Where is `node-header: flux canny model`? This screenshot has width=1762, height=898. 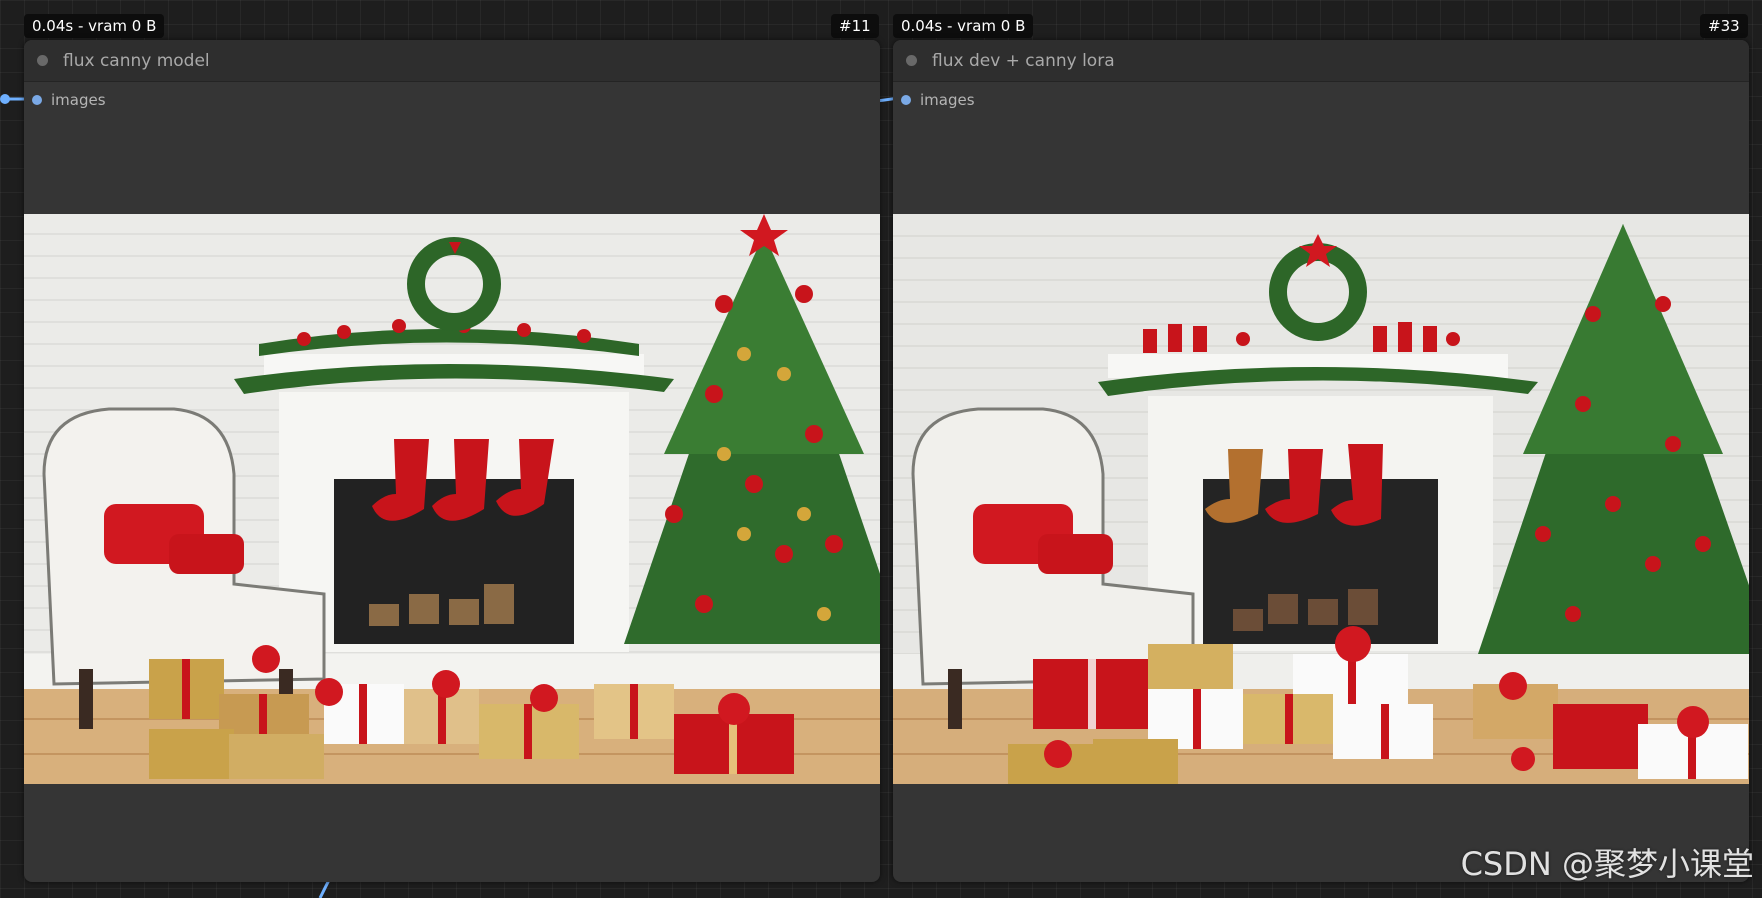 node-header: flux canny model is located at coordinates (452, 61).